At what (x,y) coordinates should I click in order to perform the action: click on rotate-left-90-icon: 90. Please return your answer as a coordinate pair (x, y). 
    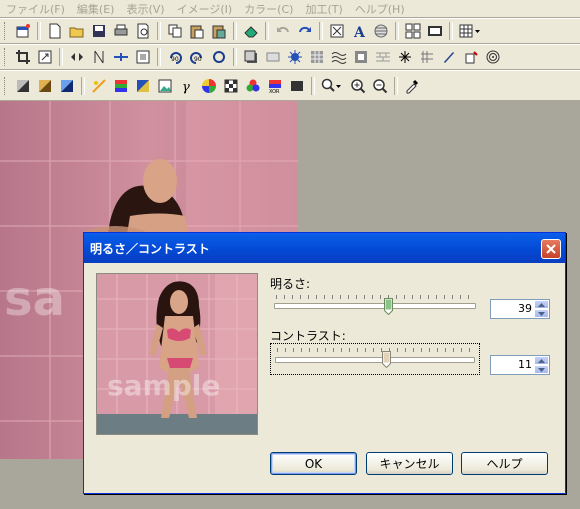
    Looking at the image, I should click on (174, 57).